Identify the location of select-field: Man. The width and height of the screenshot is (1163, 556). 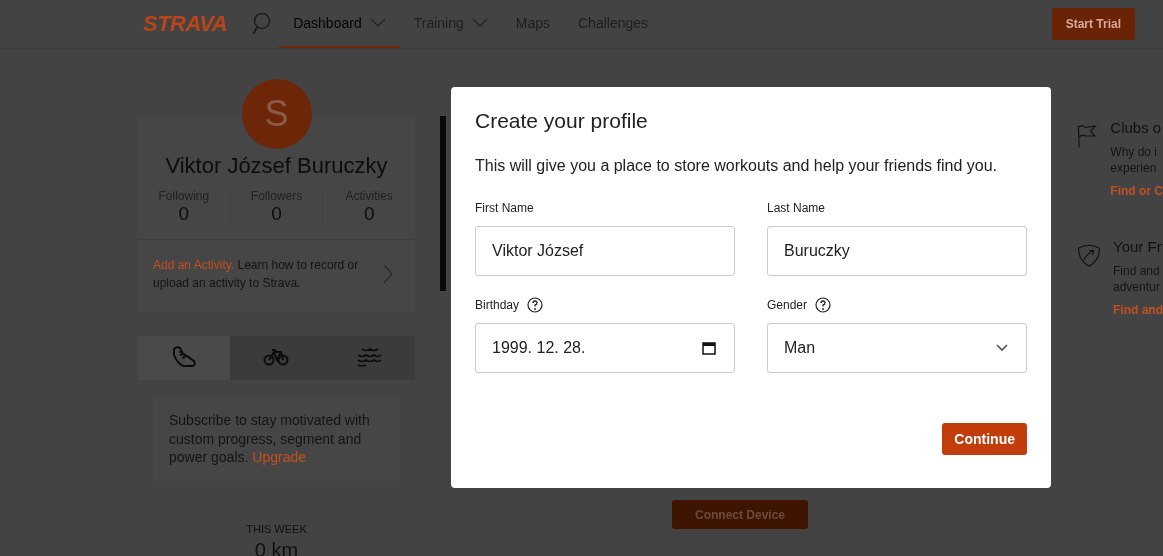
(897, 348).